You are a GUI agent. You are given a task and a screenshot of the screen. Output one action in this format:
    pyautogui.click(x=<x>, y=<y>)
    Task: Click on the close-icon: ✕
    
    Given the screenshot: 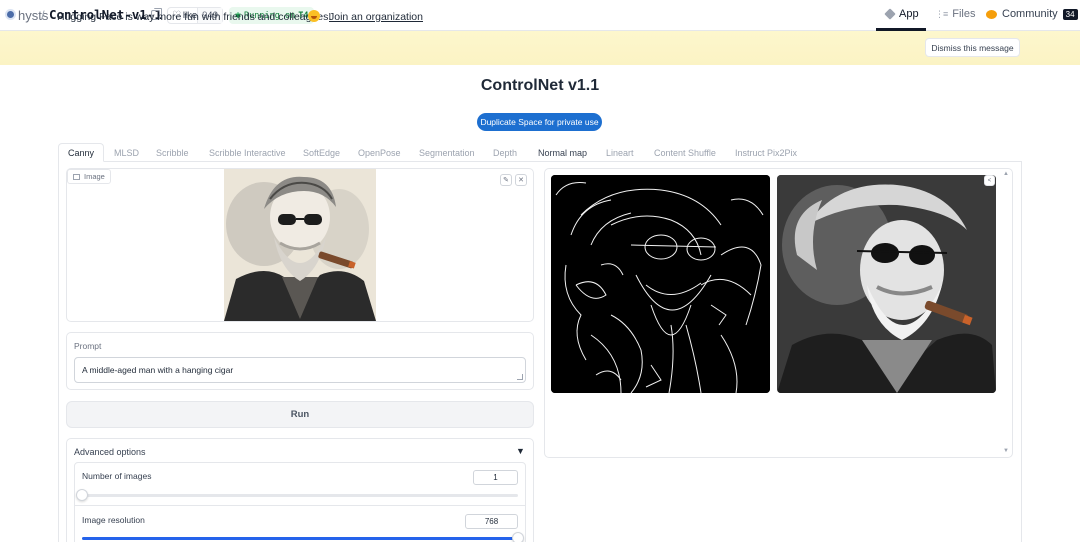 What is the action you would take?
    pyautogui.click(x=521, y=180)
    